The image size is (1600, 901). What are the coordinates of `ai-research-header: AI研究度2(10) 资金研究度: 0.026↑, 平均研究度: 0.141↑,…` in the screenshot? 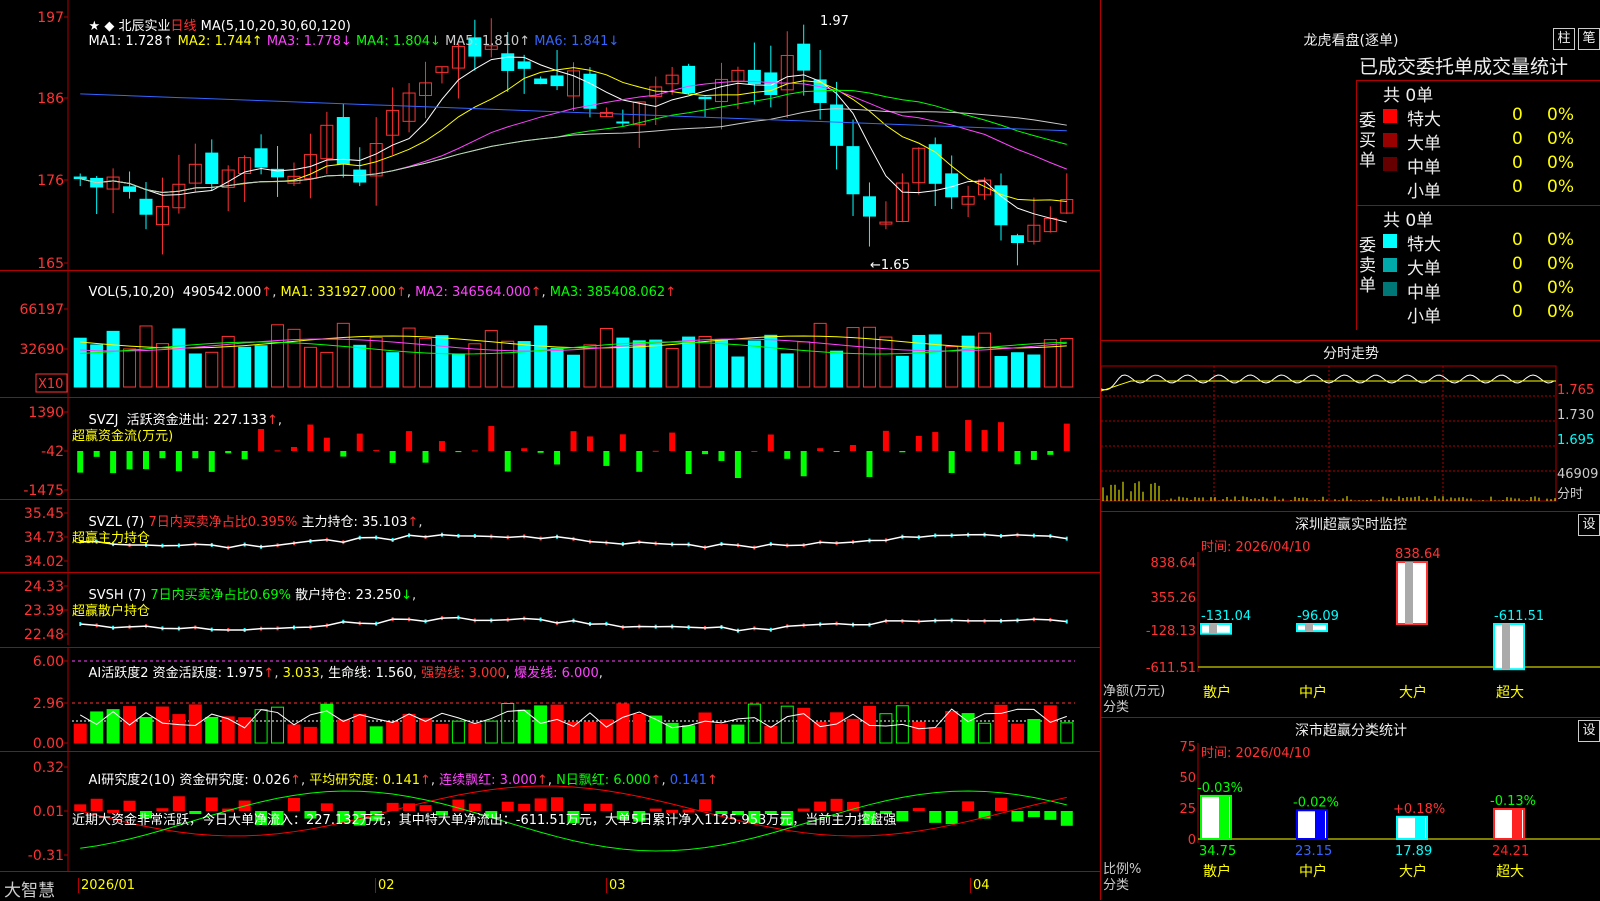 It's located at (484, 800).